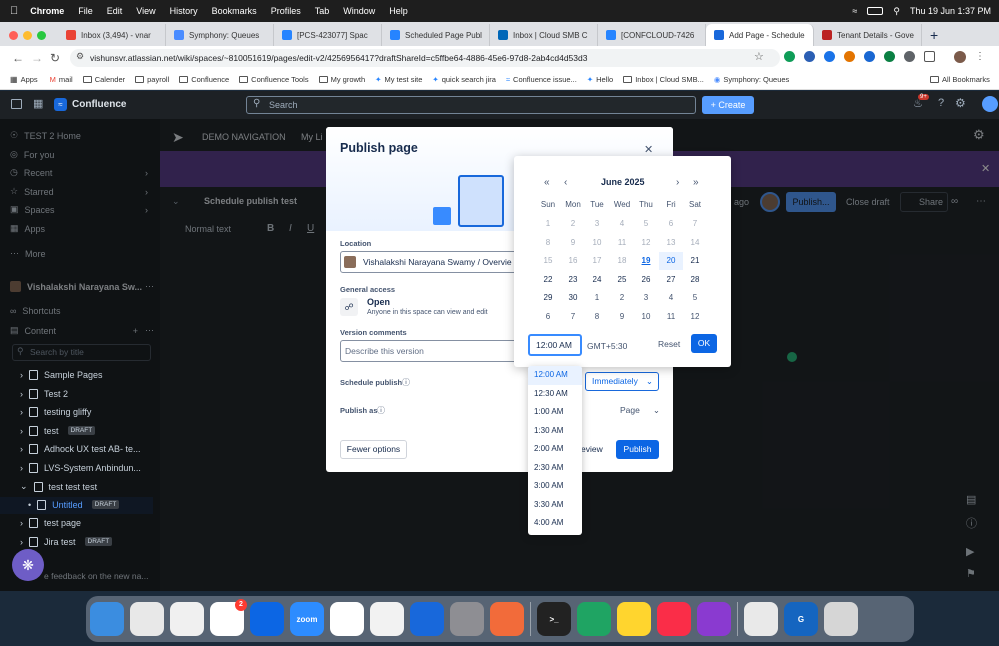 Image resolution: width=999 pixels, height=646 pixels. Describe the element at coordinates (41, 35) in the screenshot. I see `maximize-window-icon` at that location.